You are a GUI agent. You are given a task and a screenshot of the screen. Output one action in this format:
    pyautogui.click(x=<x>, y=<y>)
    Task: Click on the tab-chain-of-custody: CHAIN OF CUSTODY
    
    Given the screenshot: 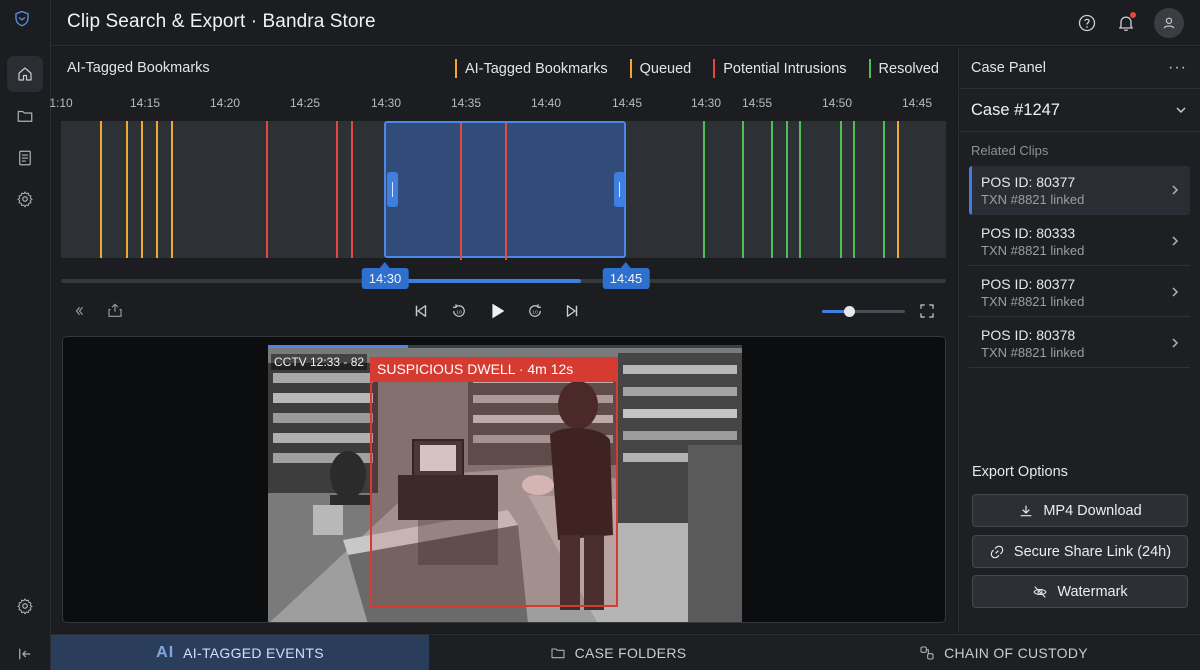 What is the action you would take?
    pyautogui.click(x=1003, y=652)
    